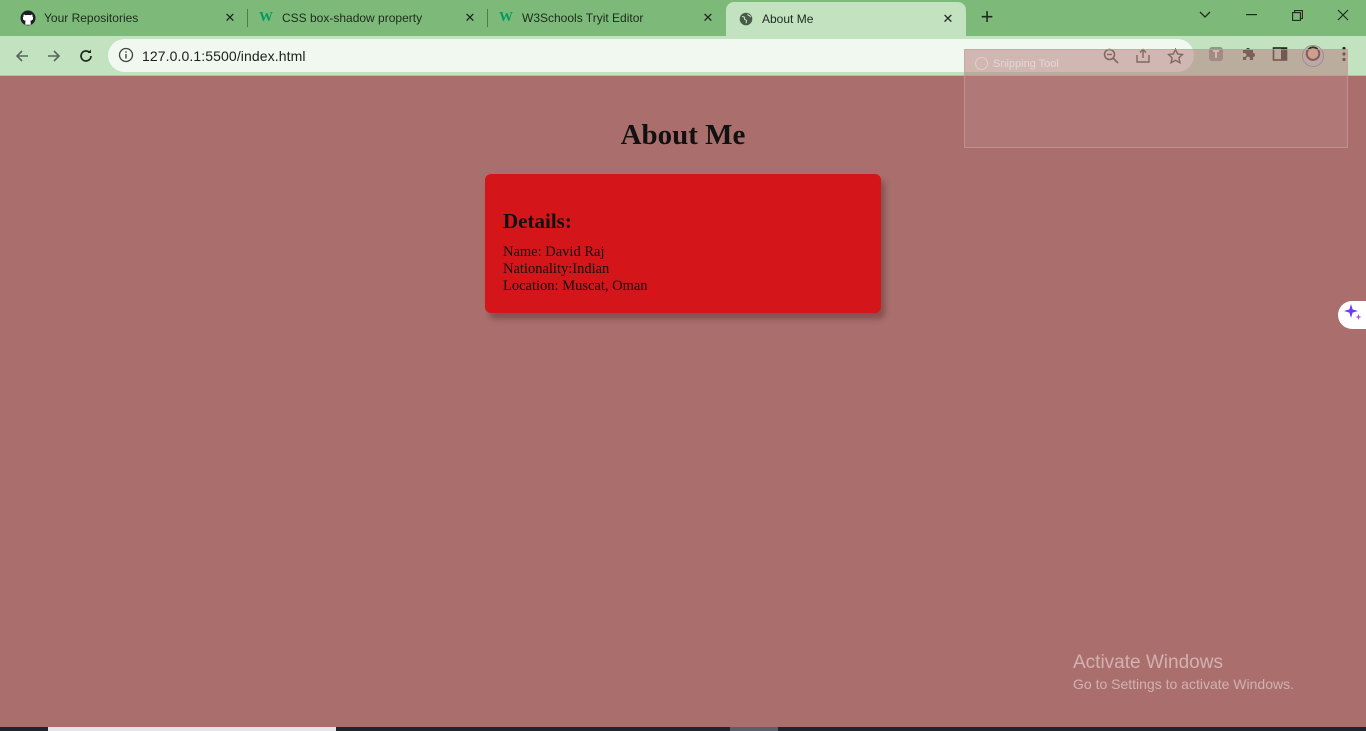  Describe the element at coordinates (583, 18) in the screenshot. I see `tab-label: W3Schools Tryit Editor` at that location.